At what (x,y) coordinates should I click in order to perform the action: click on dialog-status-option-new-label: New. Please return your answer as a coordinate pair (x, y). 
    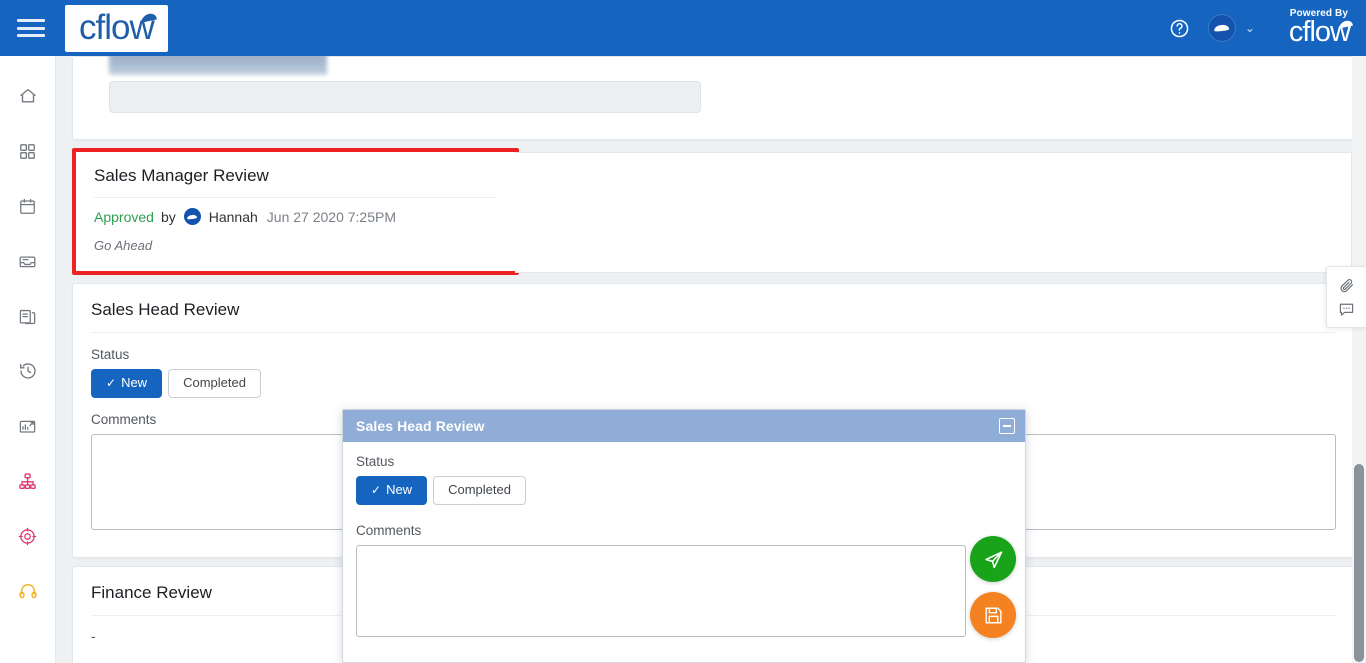
    Looking at the image, I should click on (399, 489).